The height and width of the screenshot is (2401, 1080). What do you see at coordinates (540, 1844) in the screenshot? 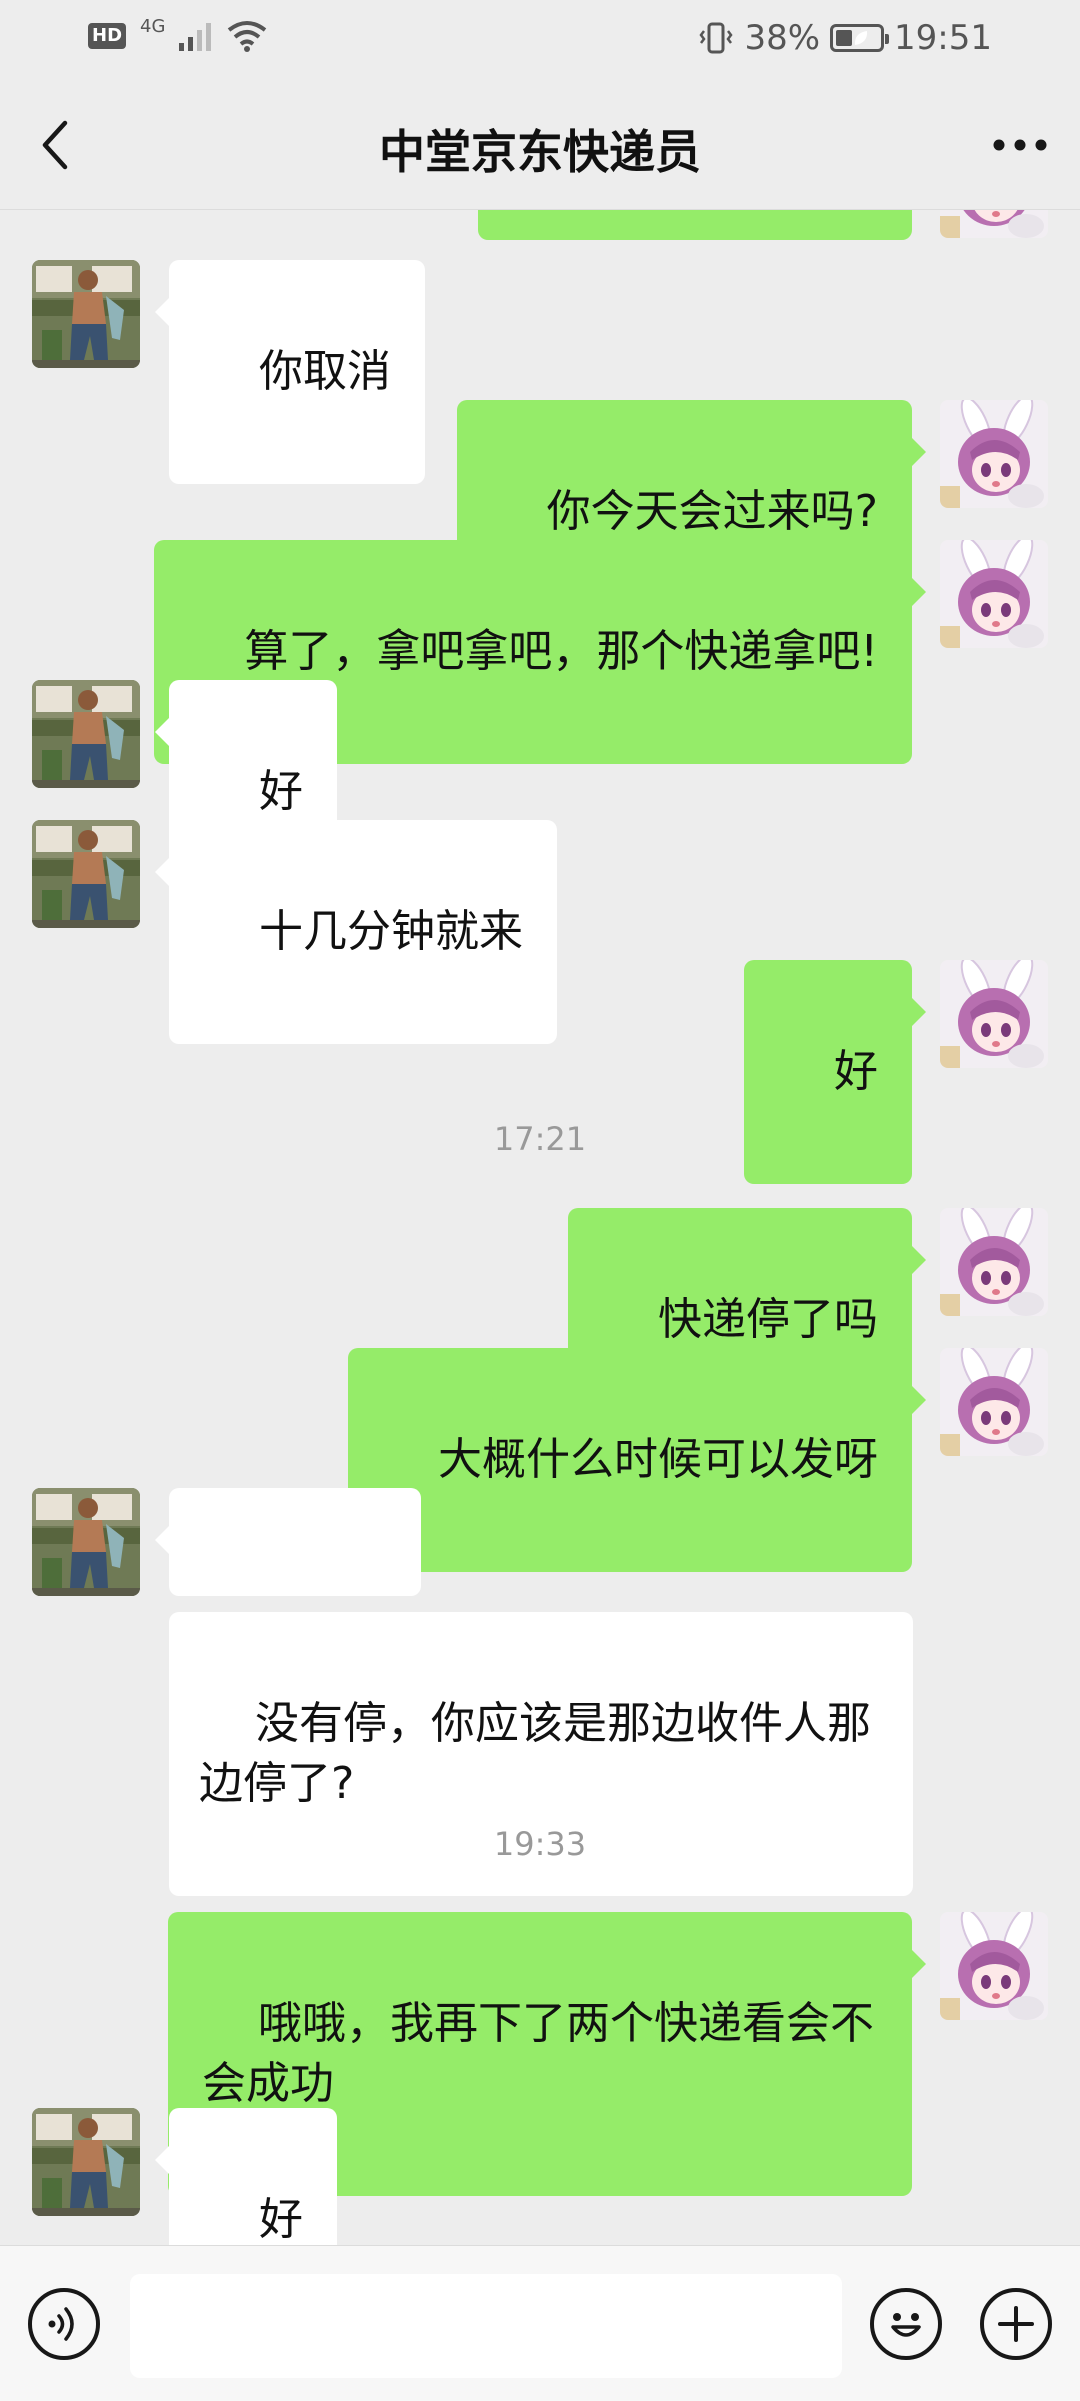
I see `time-divider: 19:33` at bounding box center [540, 1844].